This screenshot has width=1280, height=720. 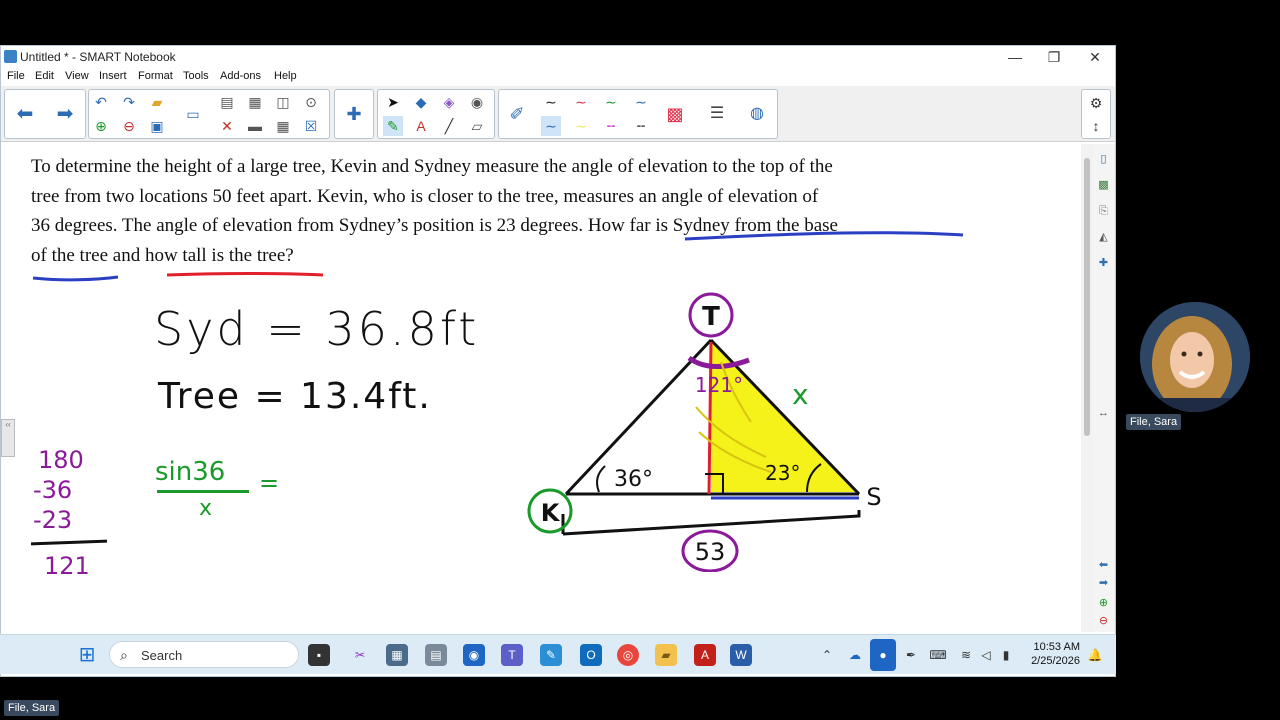 What do you see at coordinates (196, 76) in the screenshot?
I see `menu-tools: Tools` at bounding box center [196, 76].